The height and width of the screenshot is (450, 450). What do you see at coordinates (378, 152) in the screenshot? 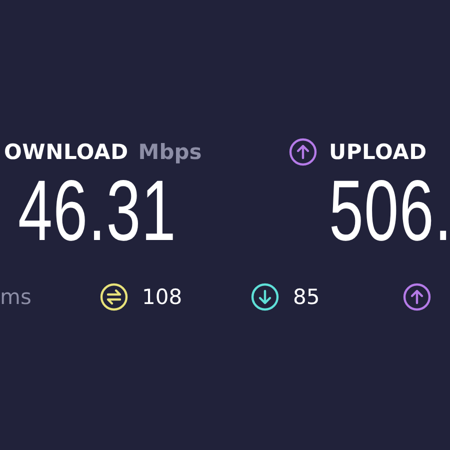
I see `upload-label: UPLOAD` at bounding box center [378, 152].